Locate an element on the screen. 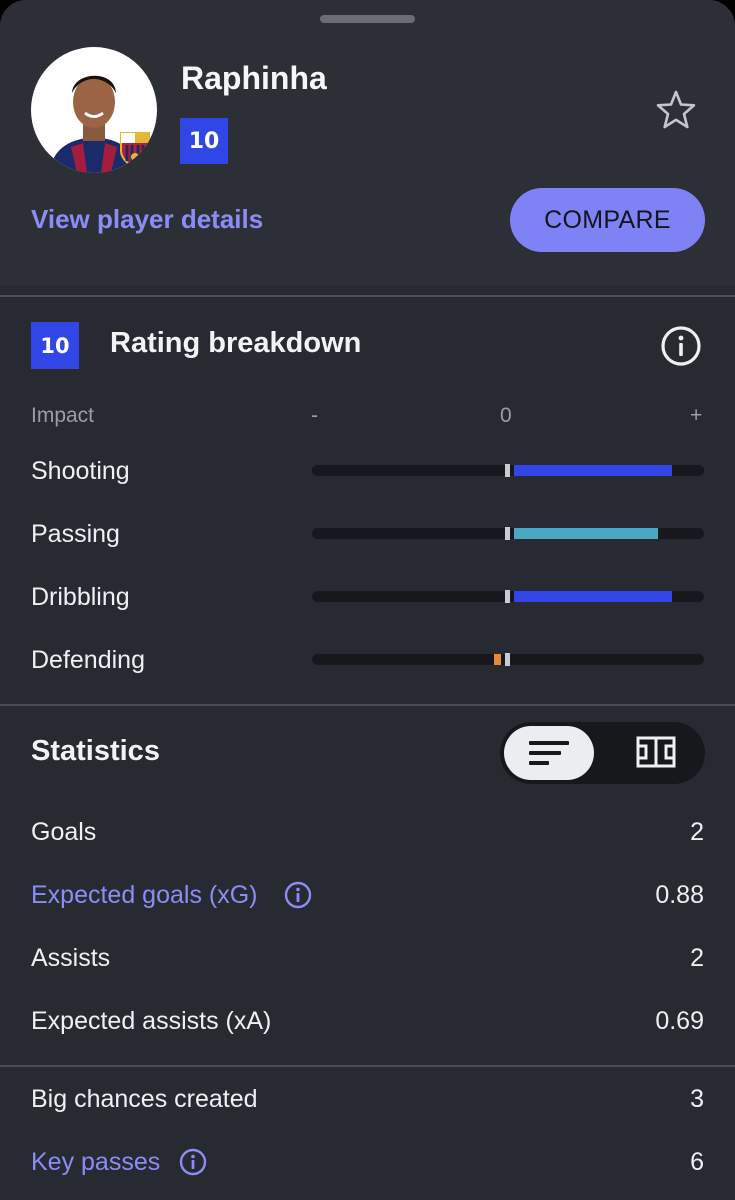 The width and height of the screenshot is (735, 1200). view-player-details-link: View player details is located at coordinates (147, 219).